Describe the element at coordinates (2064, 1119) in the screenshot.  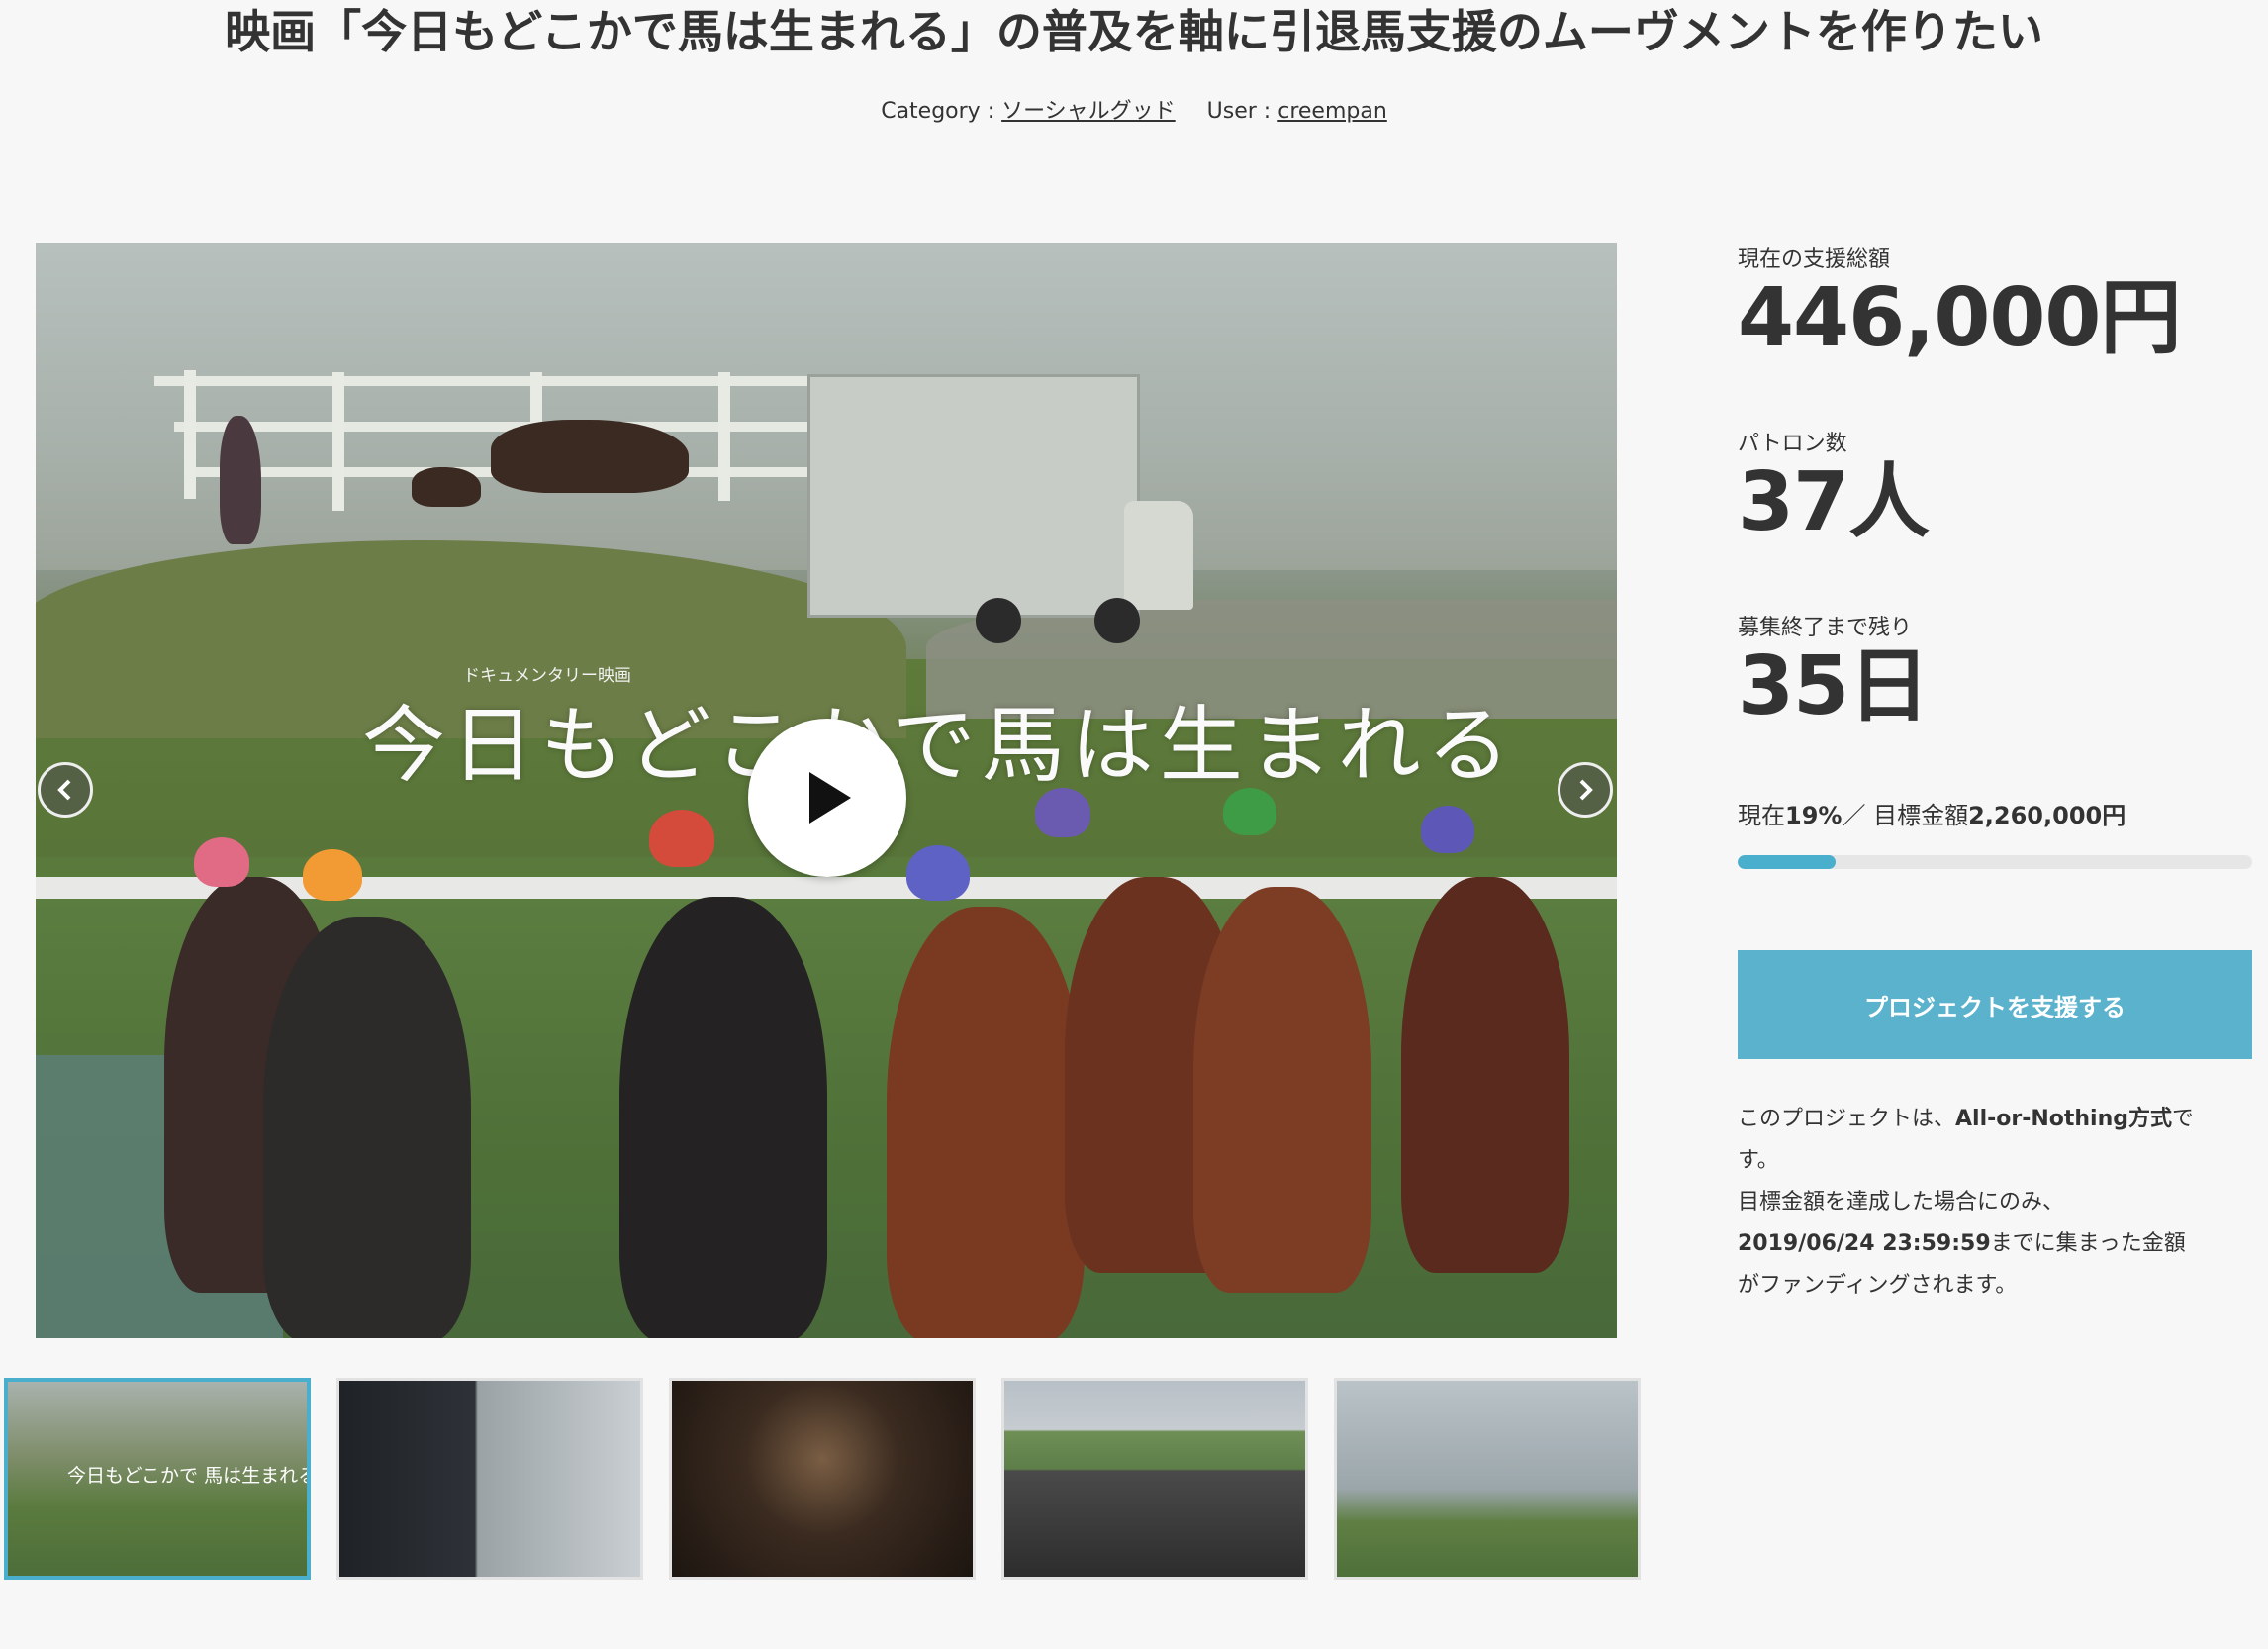
I see `note-emphasis: All-or-Nothing方式` at that location.